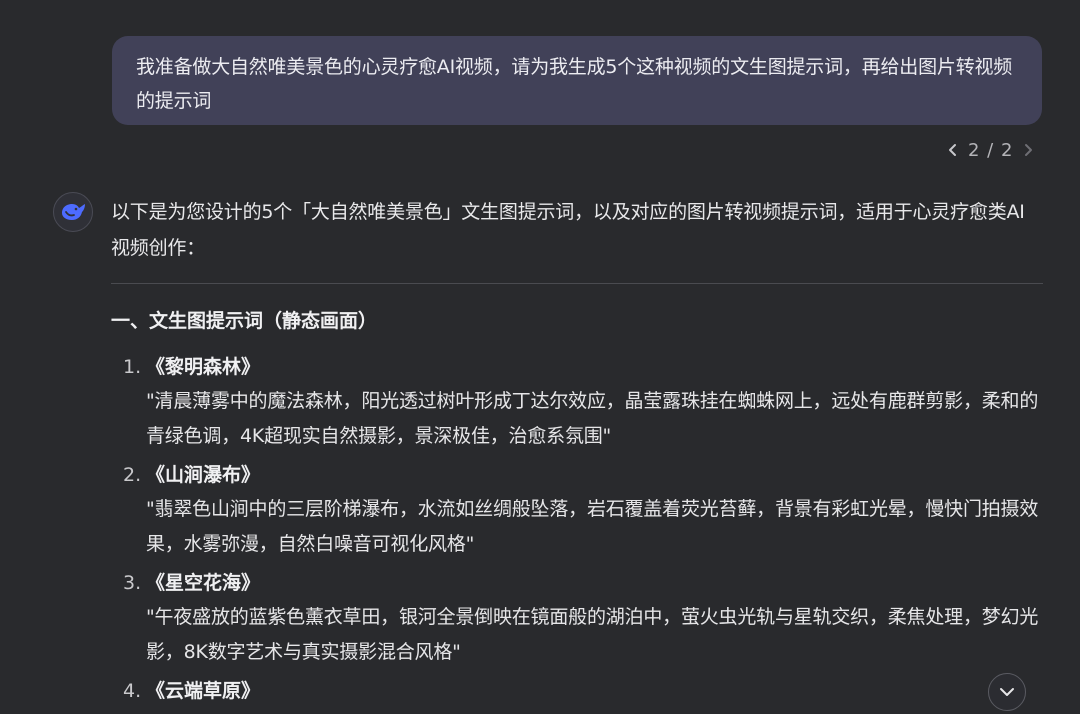 The height and width of the screenshot is (714, 1080). I want to click on pager-count: 2 / 2, so click(991, 150).